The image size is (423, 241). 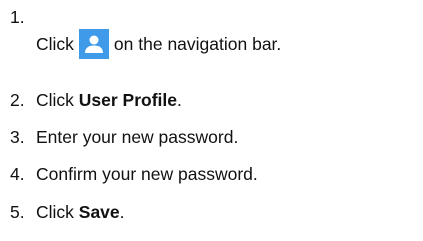 What do you see at coordinates (17, 100) in the screenshot?
I see `step-number: 2.` at bounding box center [17, 100].